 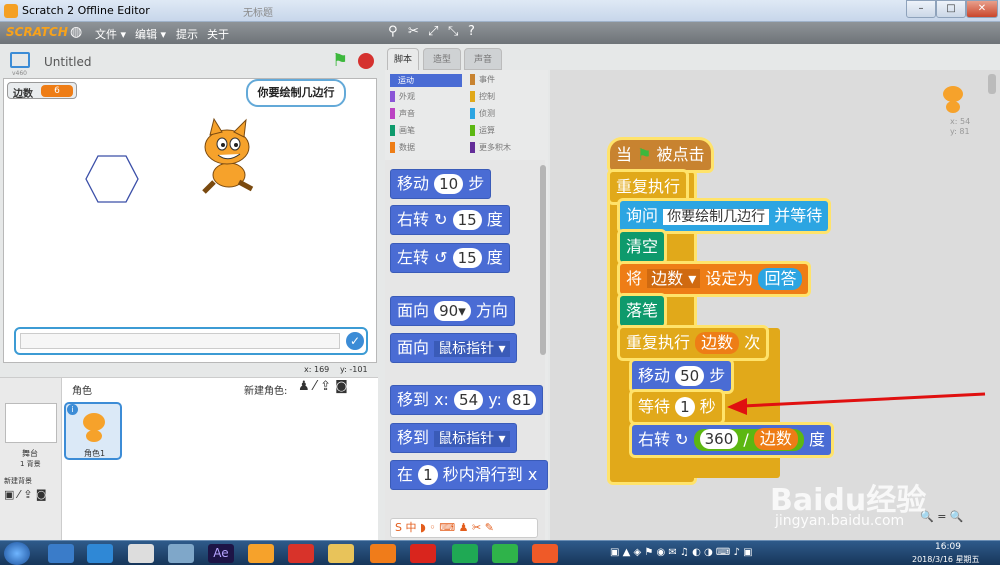 What do you see at coordinates (469, 475) in the screenshot?
I see `palette-glide-block: 在 1 秒内滑行到 x` at bounding box center [469, 475].